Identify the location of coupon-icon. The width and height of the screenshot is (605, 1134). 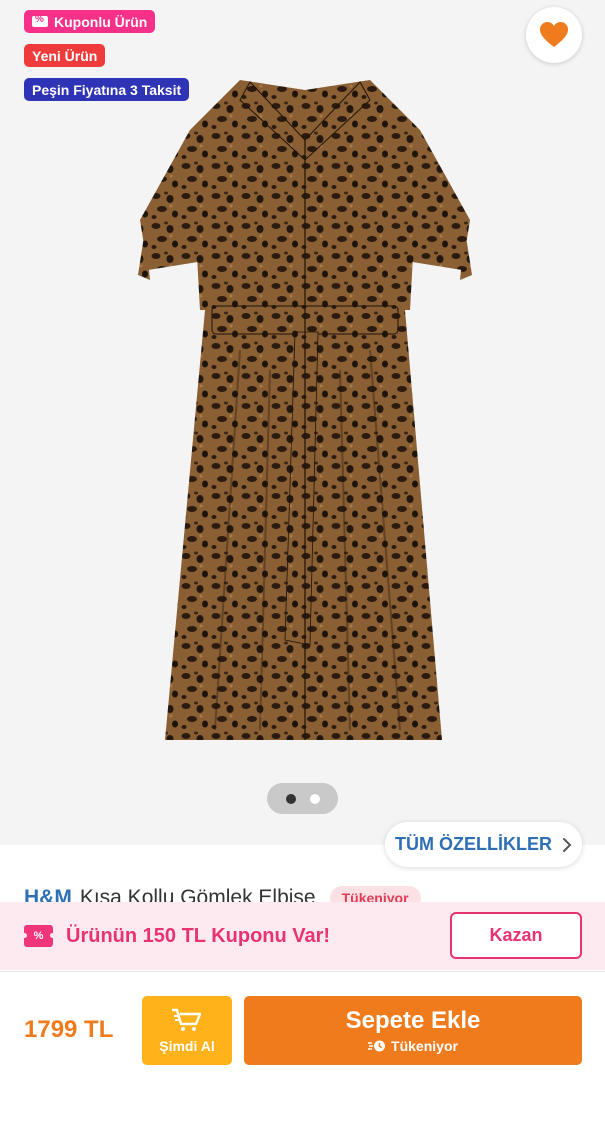
(40, 20).